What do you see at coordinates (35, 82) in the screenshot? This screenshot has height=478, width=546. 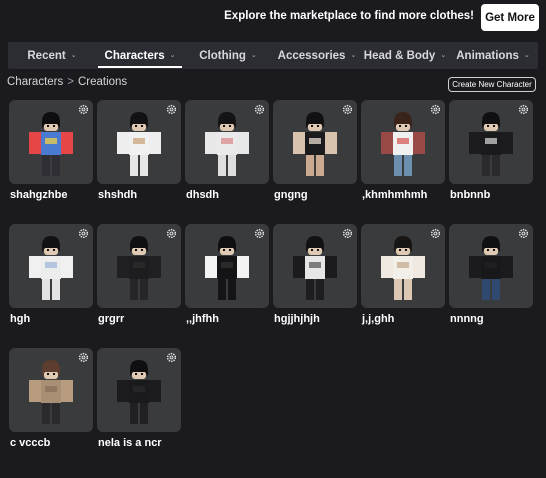 I see `breadcrumb-characters-link: Characters` at bounding box center [35, 82].